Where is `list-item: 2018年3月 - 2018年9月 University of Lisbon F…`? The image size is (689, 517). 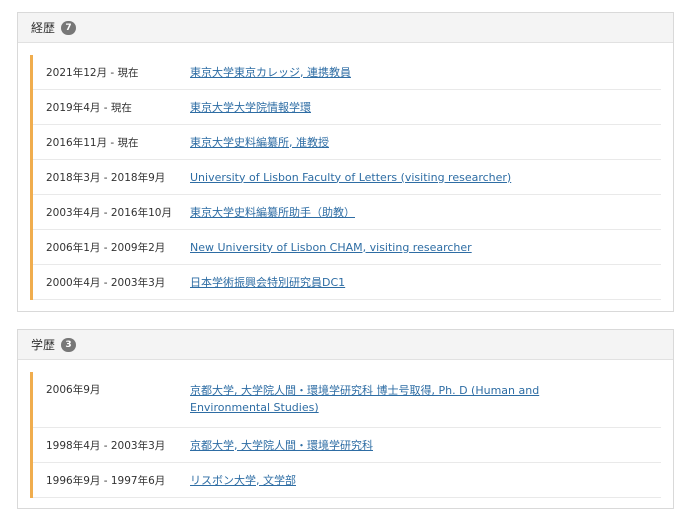 list-item: 2018年3月 - 2018年9月 University of Lisbon F… is located at coordinates (347, 177).